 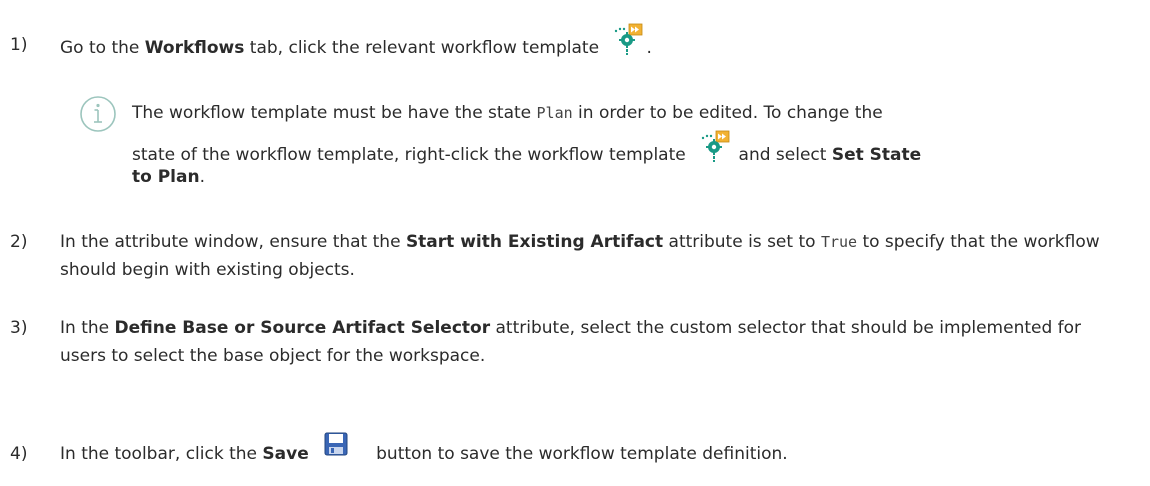 I want to click on step-text-part: ., so click(x=649, y=48).